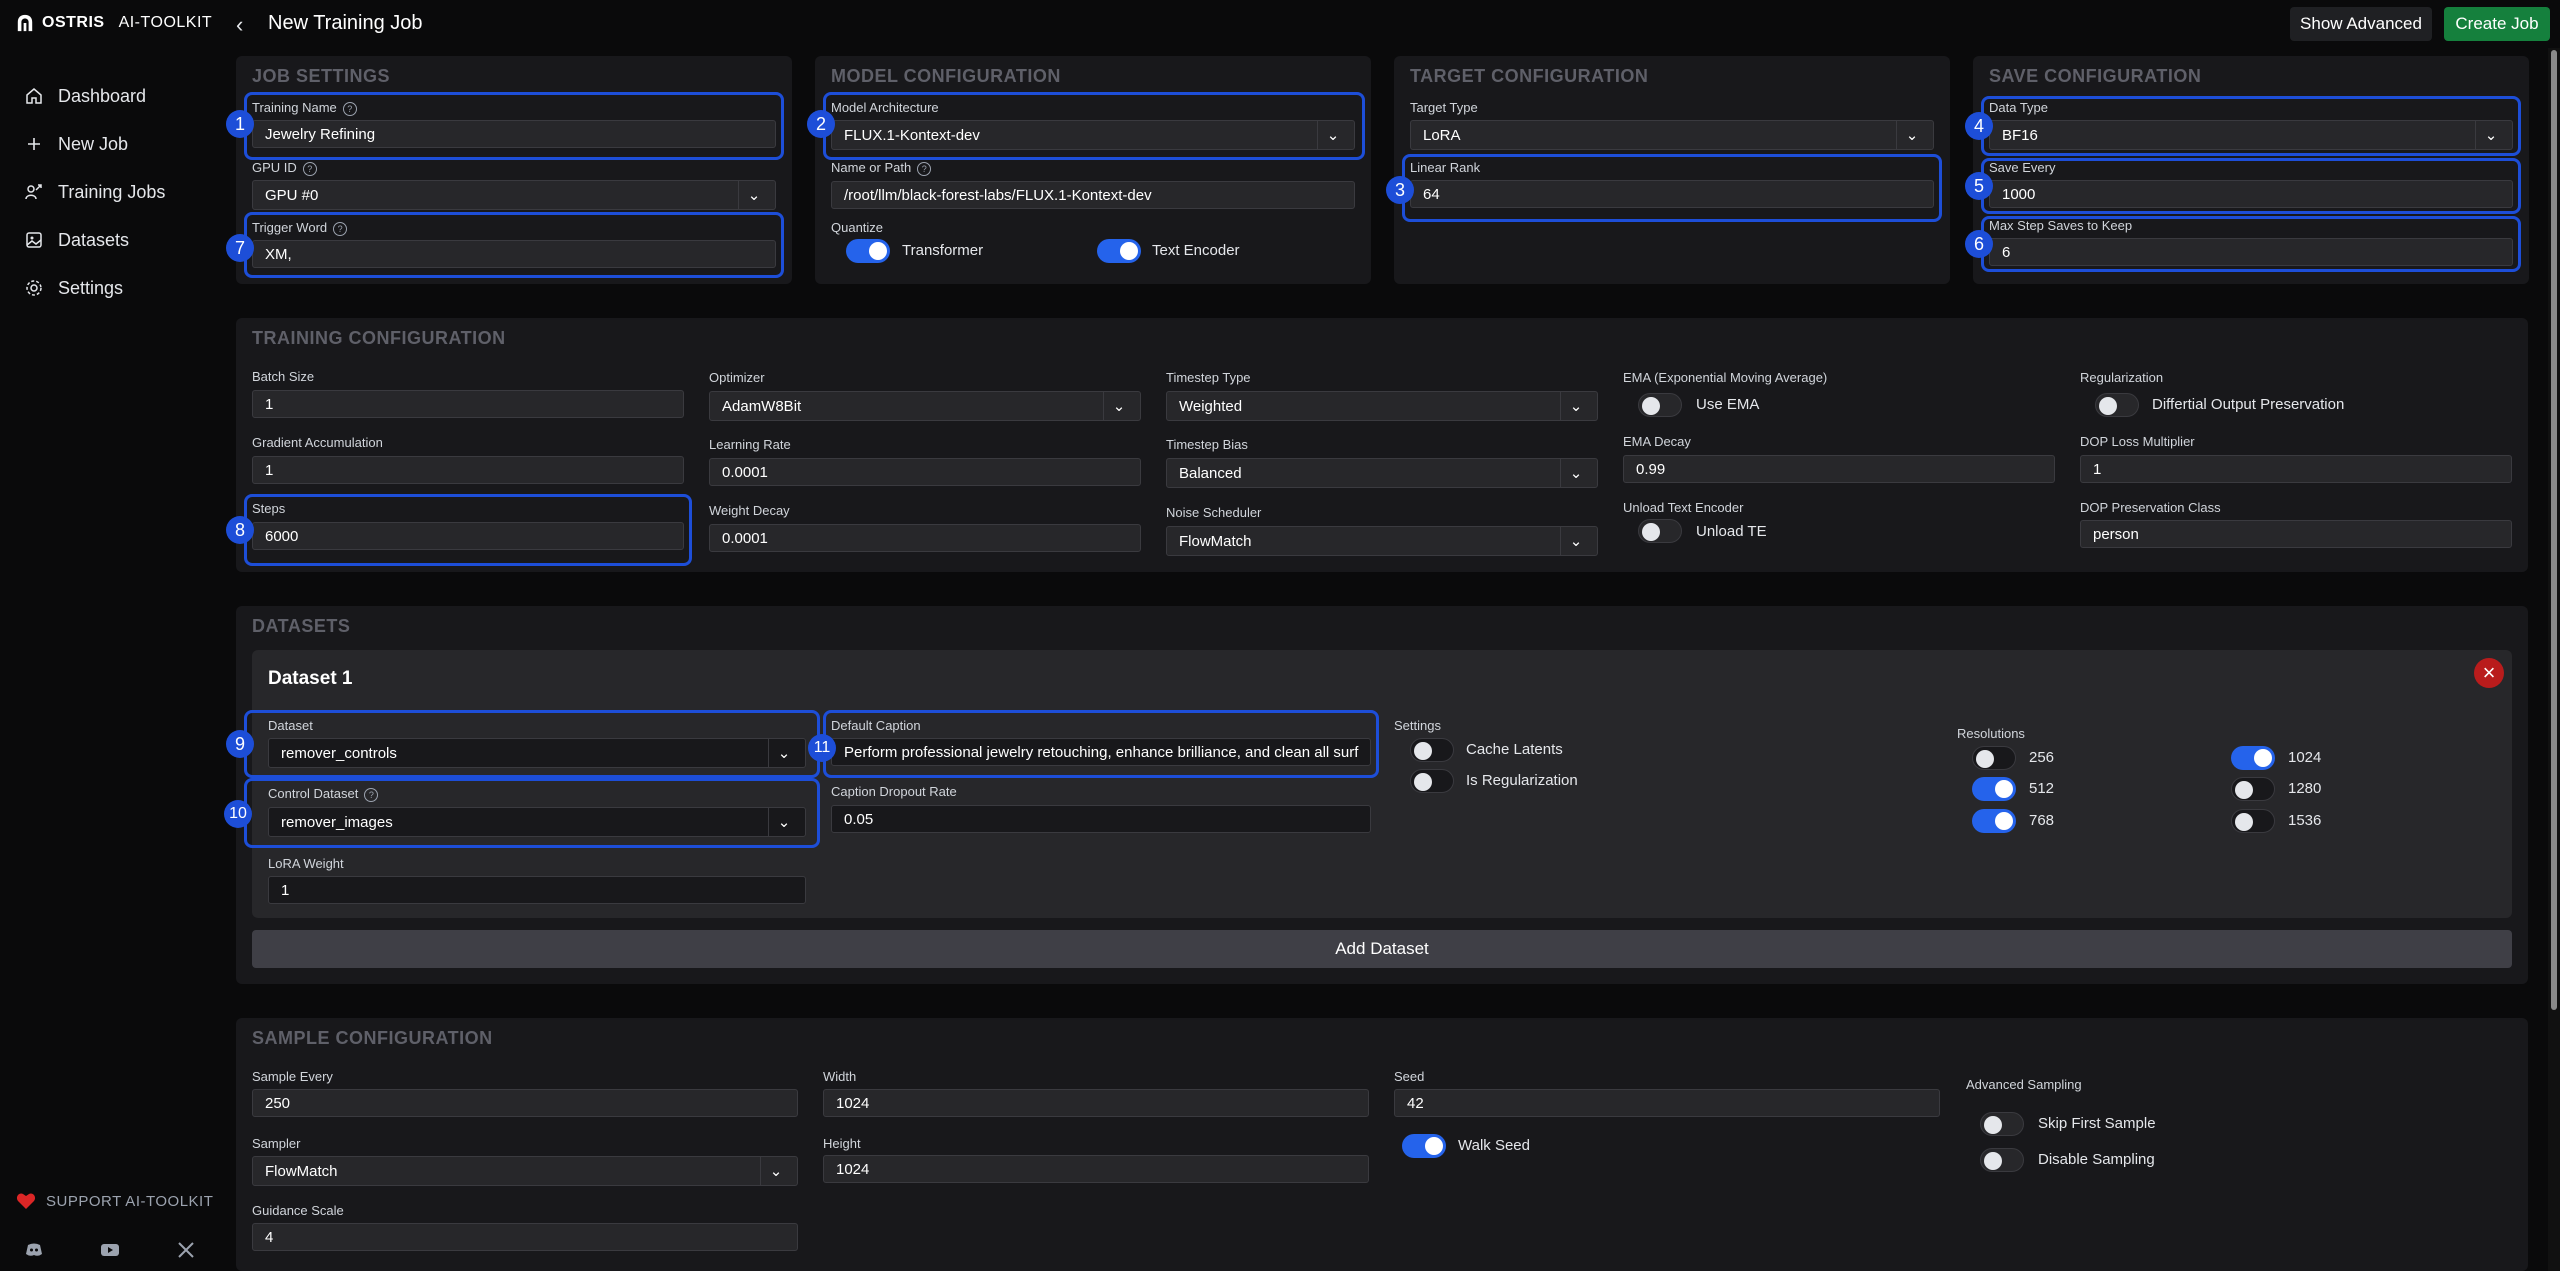 This screenshot has height=1271, width=2560. What do you see at coordinates (525, 1171) in the screenshot?
I see `sampler-select: FlowMatch ⌄` at bounding box center [525, 1171].